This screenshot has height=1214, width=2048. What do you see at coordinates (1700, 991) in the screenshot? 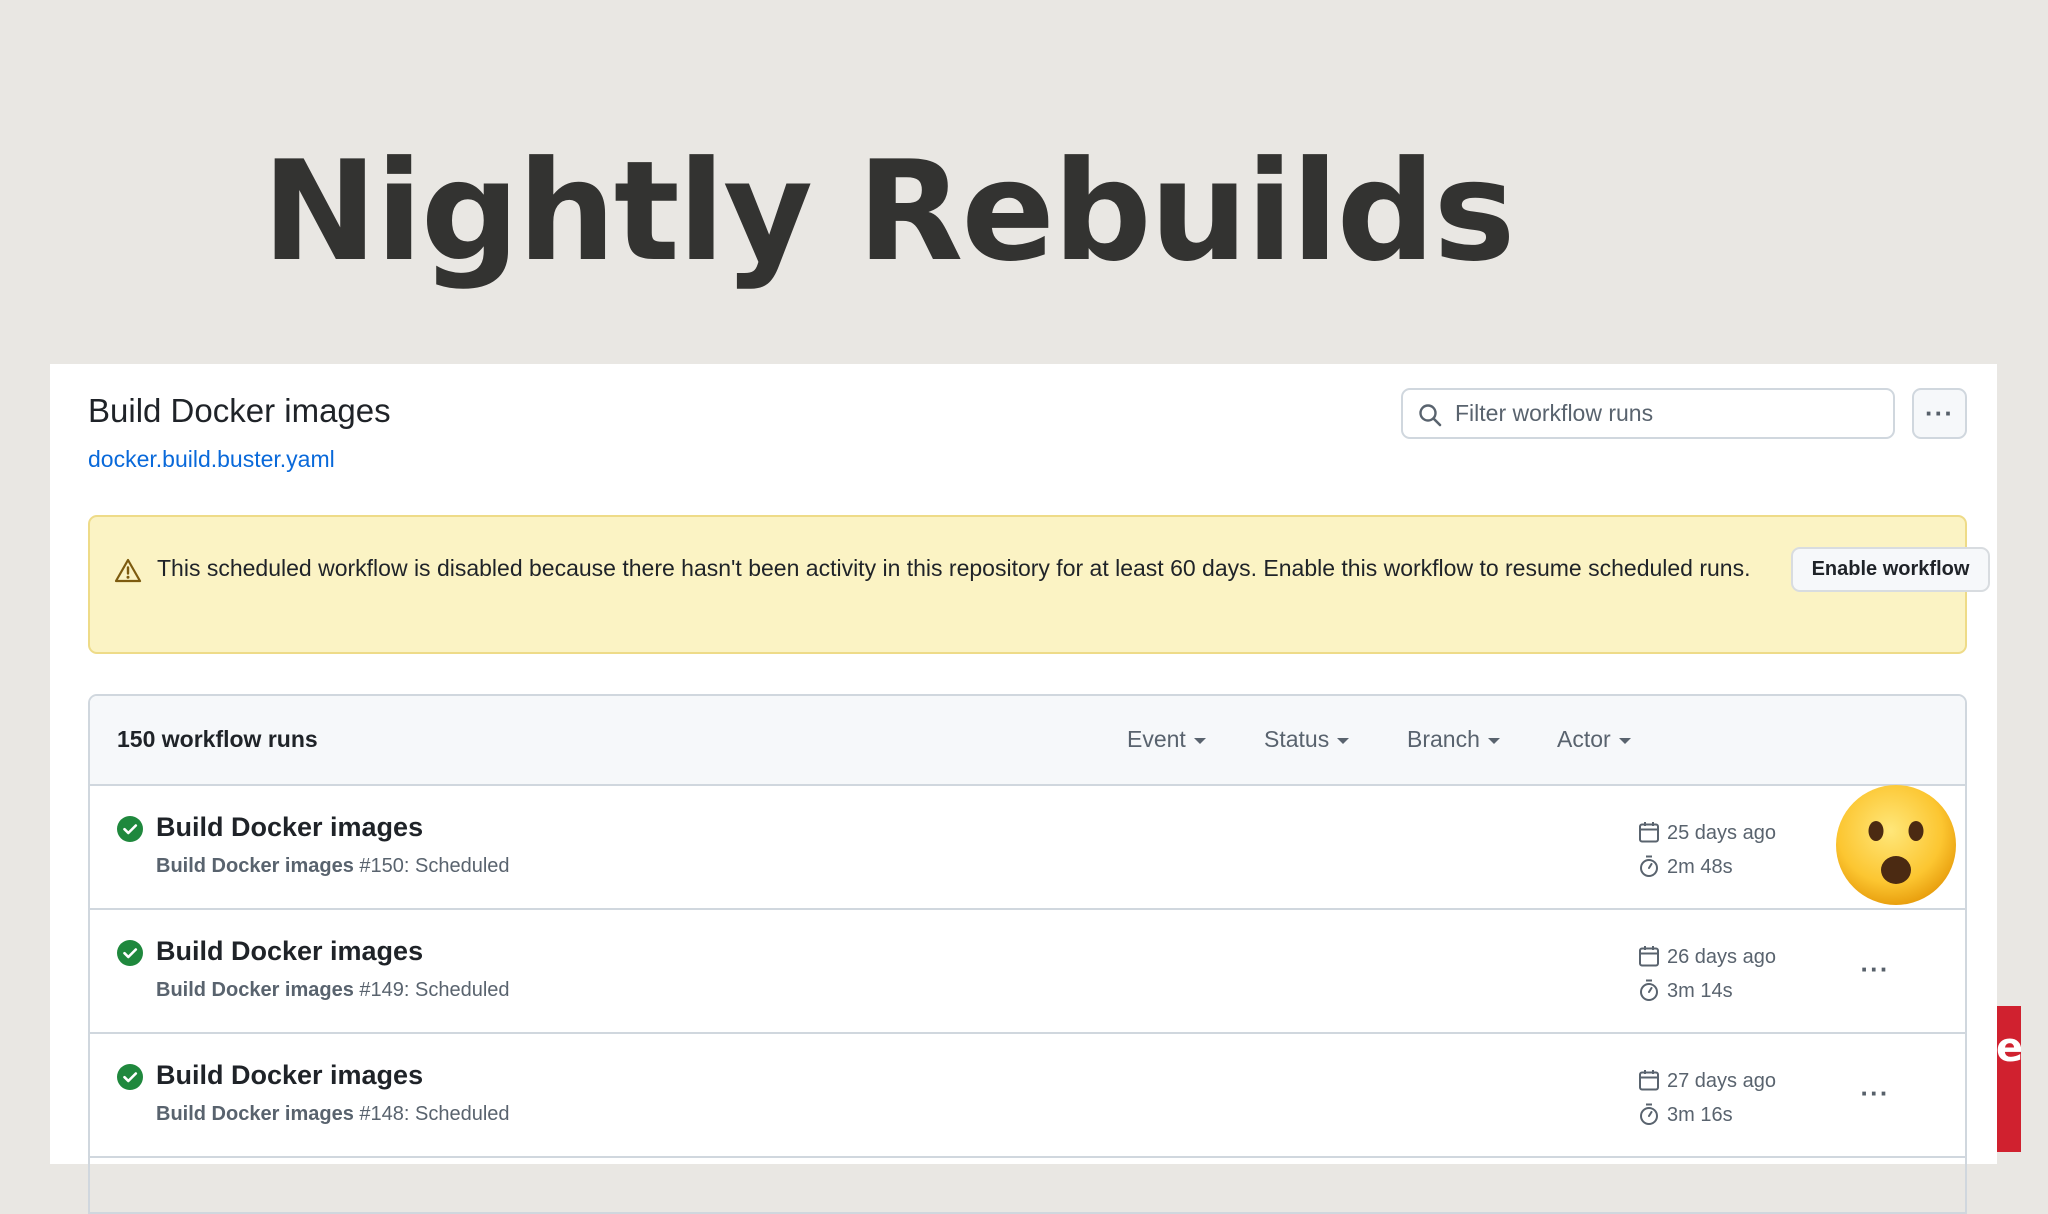
I see `run-duration-text: 3m 14s` at bounding box center [1700, 991].